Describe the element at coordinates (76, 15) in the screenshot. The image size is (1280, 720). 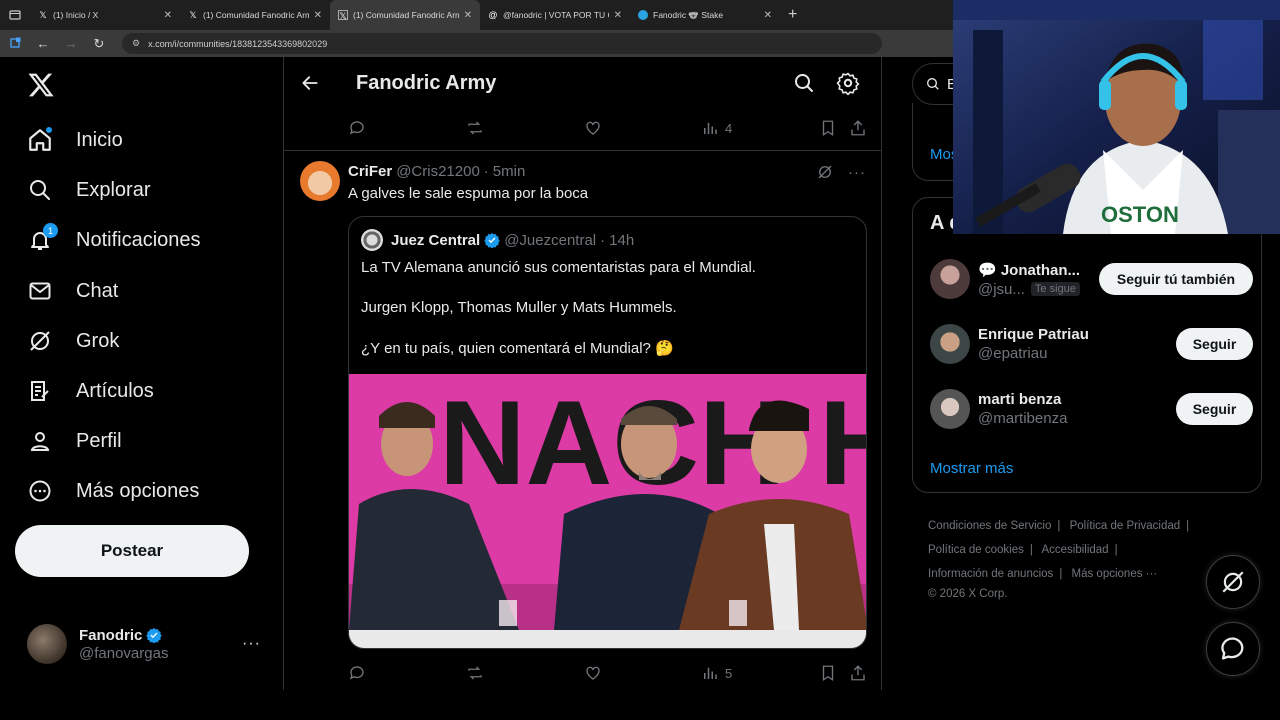
I see `tab-title: (1) Inicio / X` at that location.